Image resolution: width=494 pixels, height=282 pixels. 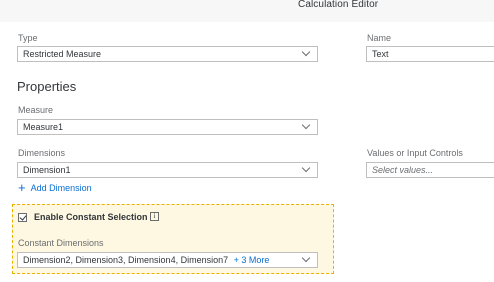 What do you see at coordinates (43, 127) in the screenshot?
I see `measure-value: Measure1` at bounding box center [43, 127].